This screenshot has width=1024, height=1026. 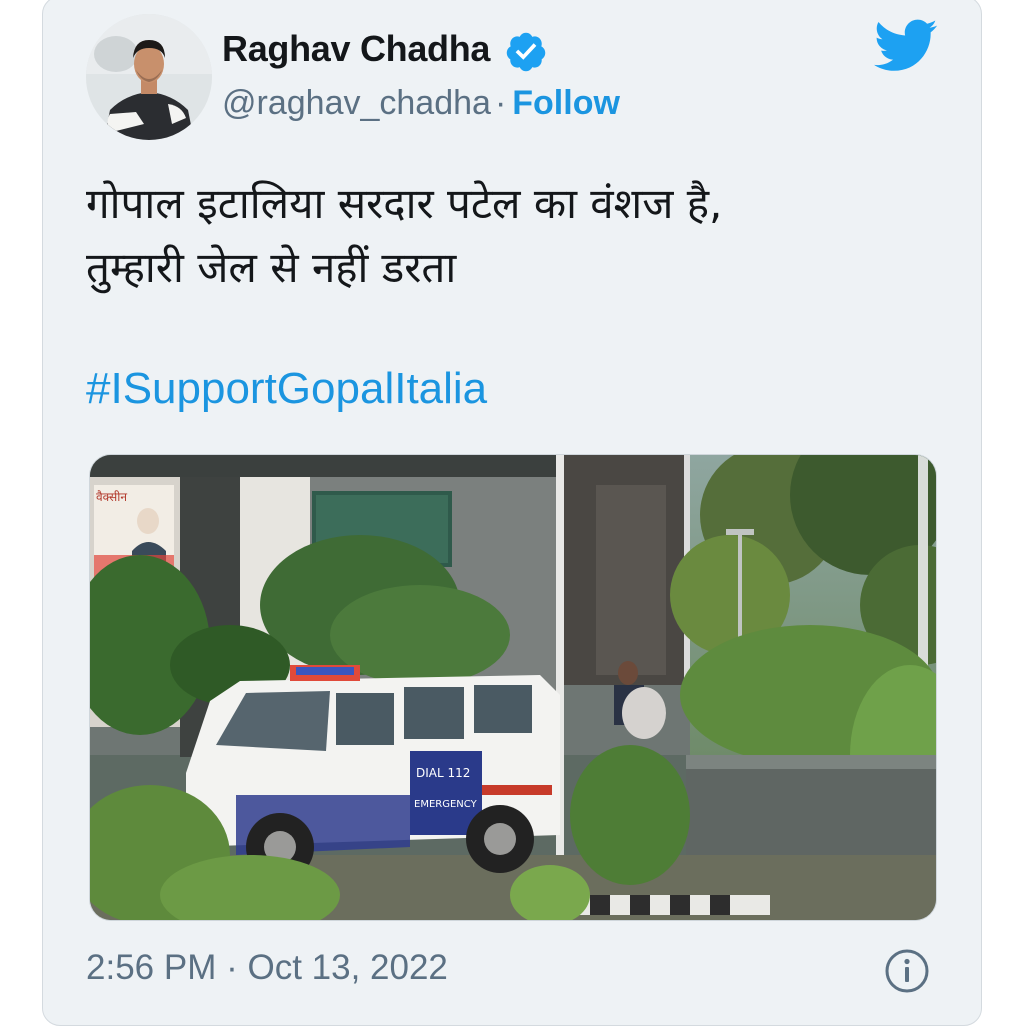 What do you see at coordinates (347, 967) in the screenshot?
I see `tweet-date: Oct 13, 2022` at bounding box center [347, 967].